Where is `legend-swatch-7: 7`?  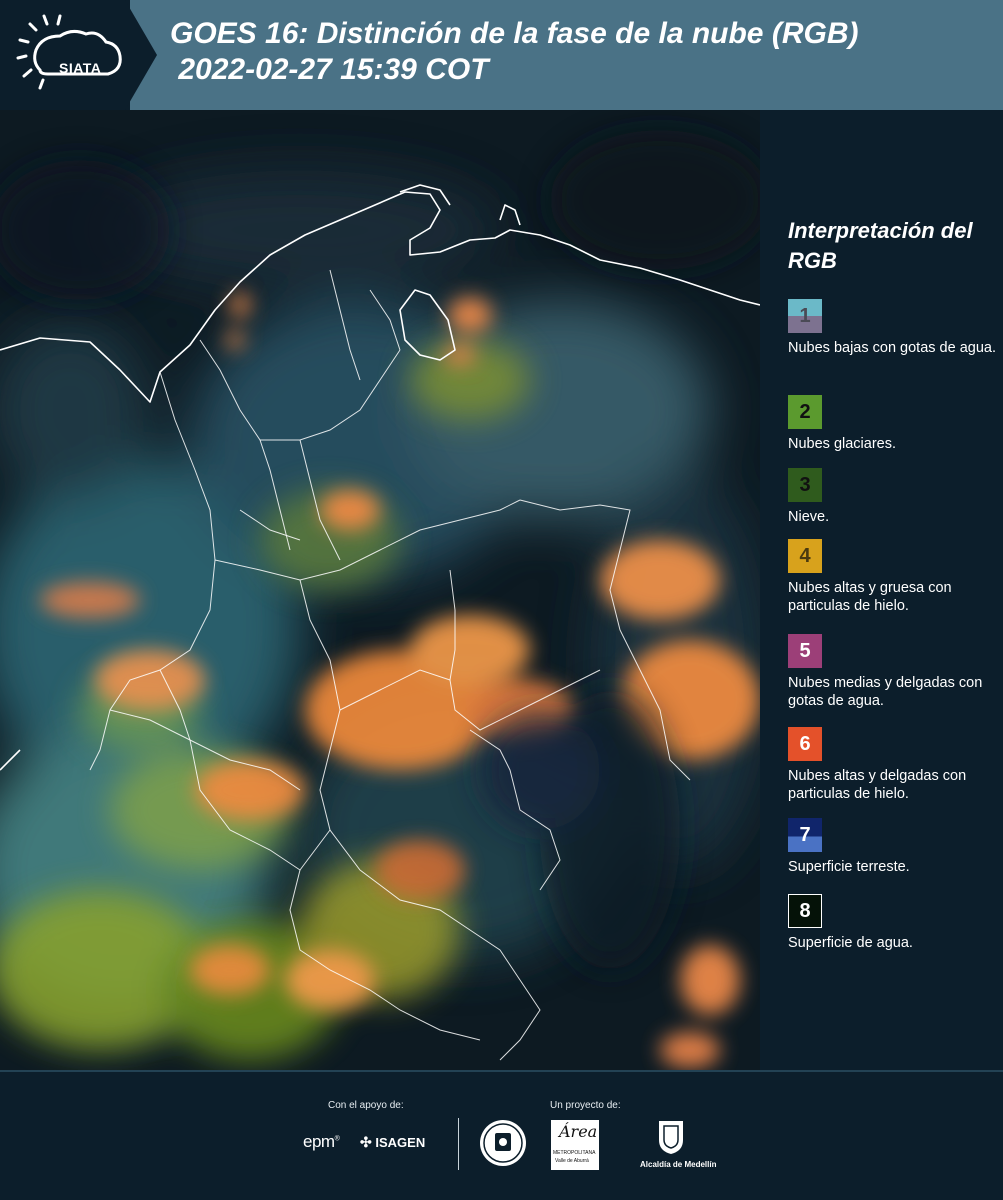
legend-swatch-7: 7 is located at coordinates (805, 835).